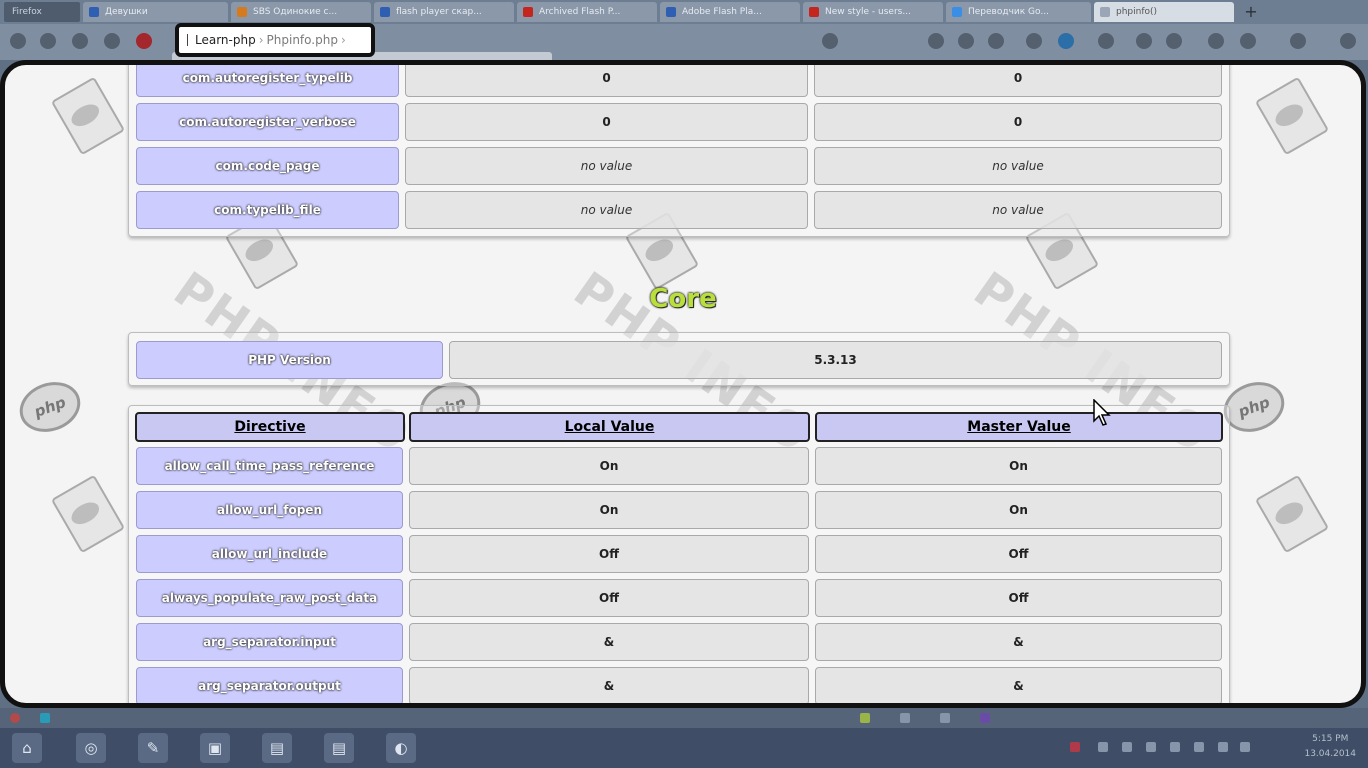  I want to click on browser-tab: phpinfo(), so click(1164, 12).